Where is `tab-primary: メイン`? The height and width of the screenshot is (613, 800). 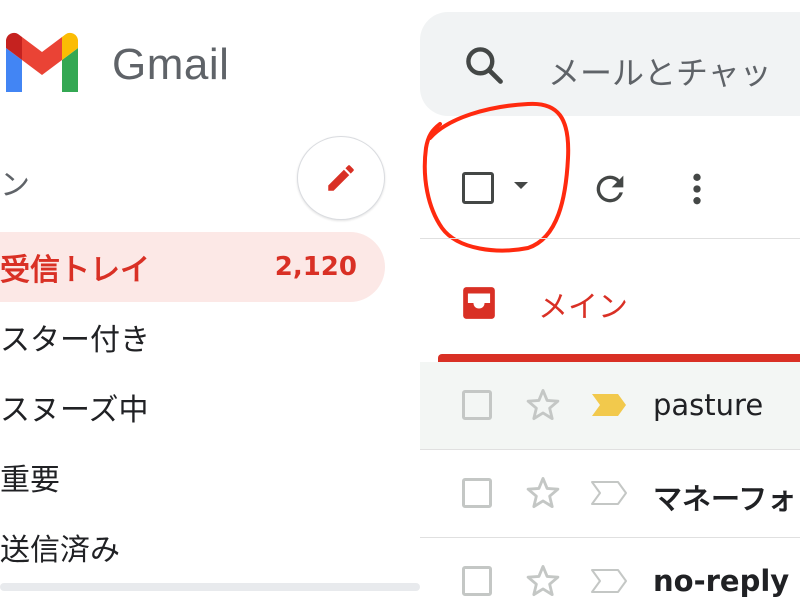 tab-primary: メイン is located at coordinates (610, 301).